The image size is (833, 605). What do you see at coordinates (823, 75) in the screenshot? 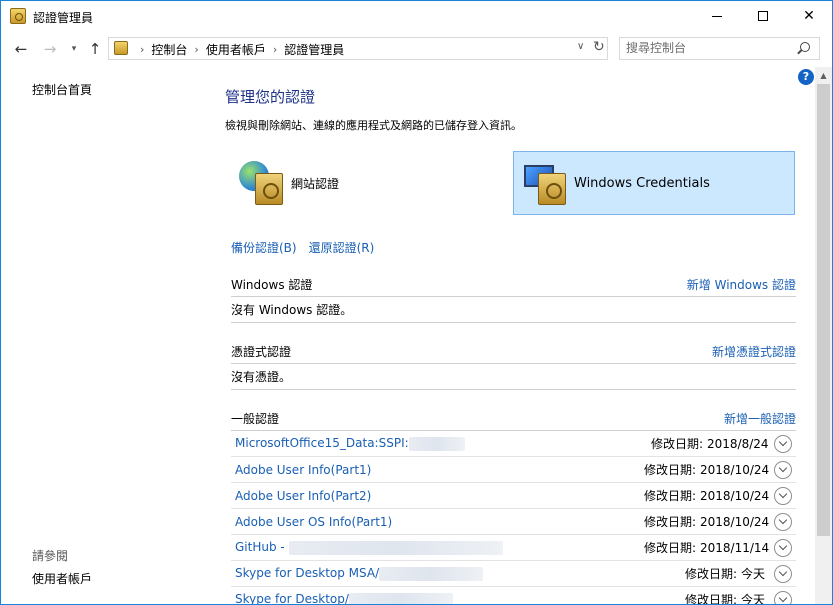
I see `scroll-up-arrow-icon: ▲` at bounding box center [823, 75].